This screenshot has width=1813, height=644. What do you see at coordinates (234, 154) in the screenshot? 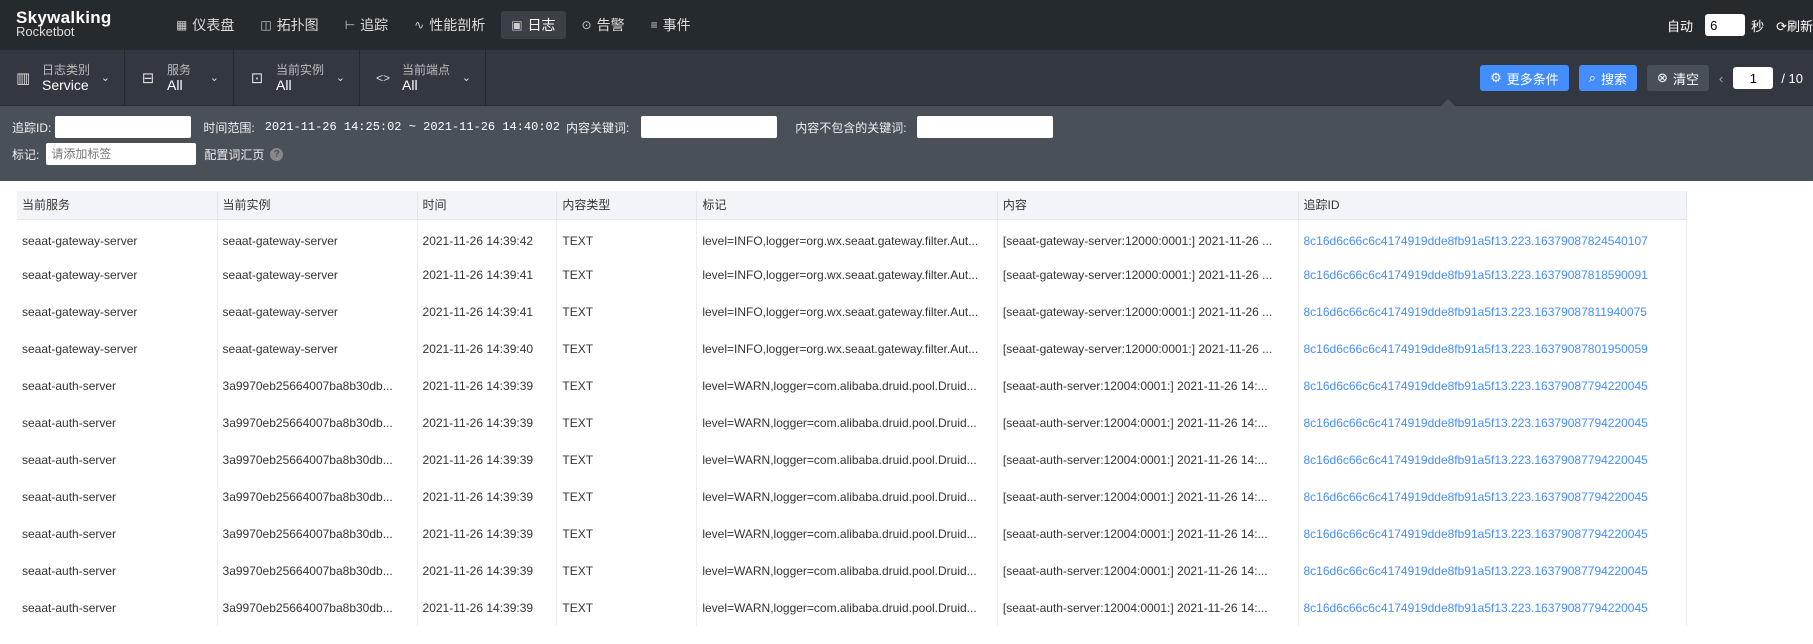
I see `config-vocab-link: 配置词汇页` at bounding box center [234, 154].